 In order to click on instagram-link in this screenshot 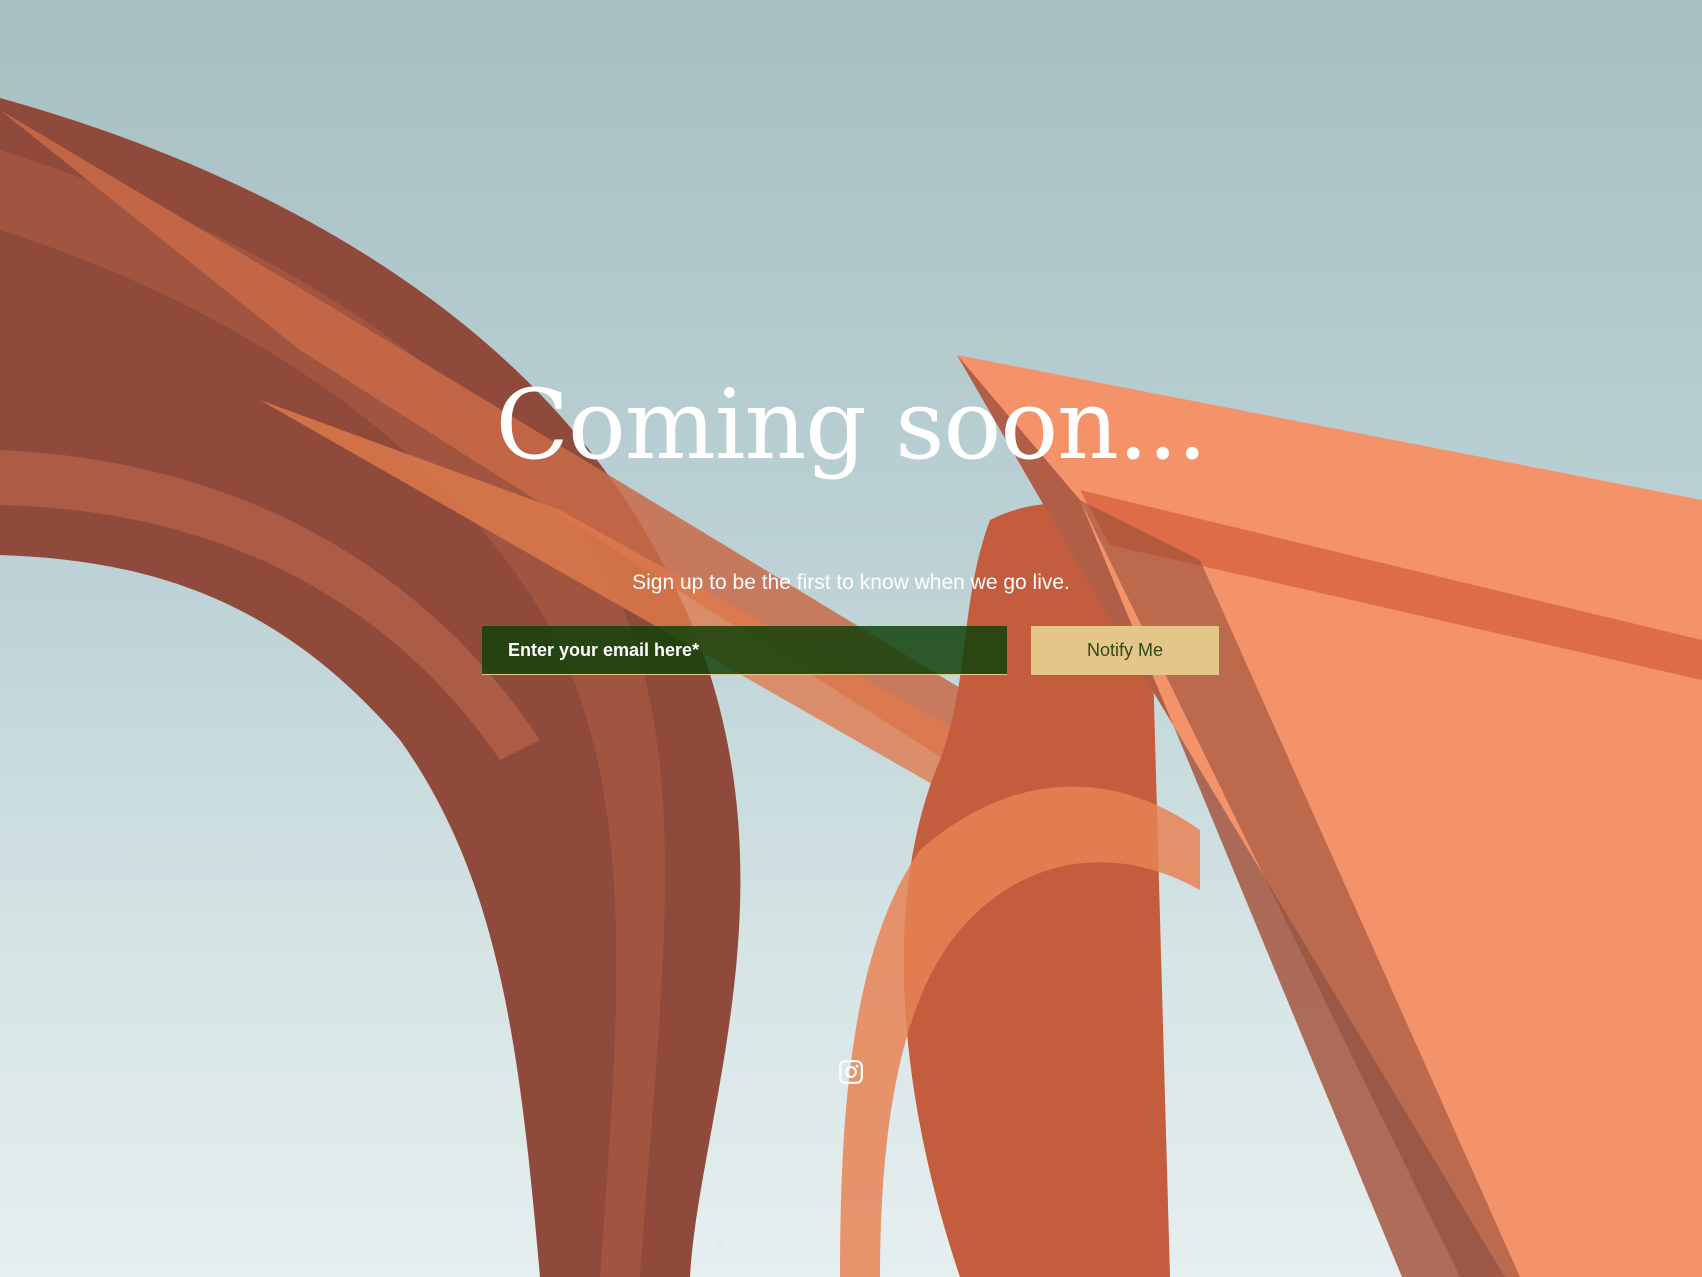, I will do `click(851, 1072)`.